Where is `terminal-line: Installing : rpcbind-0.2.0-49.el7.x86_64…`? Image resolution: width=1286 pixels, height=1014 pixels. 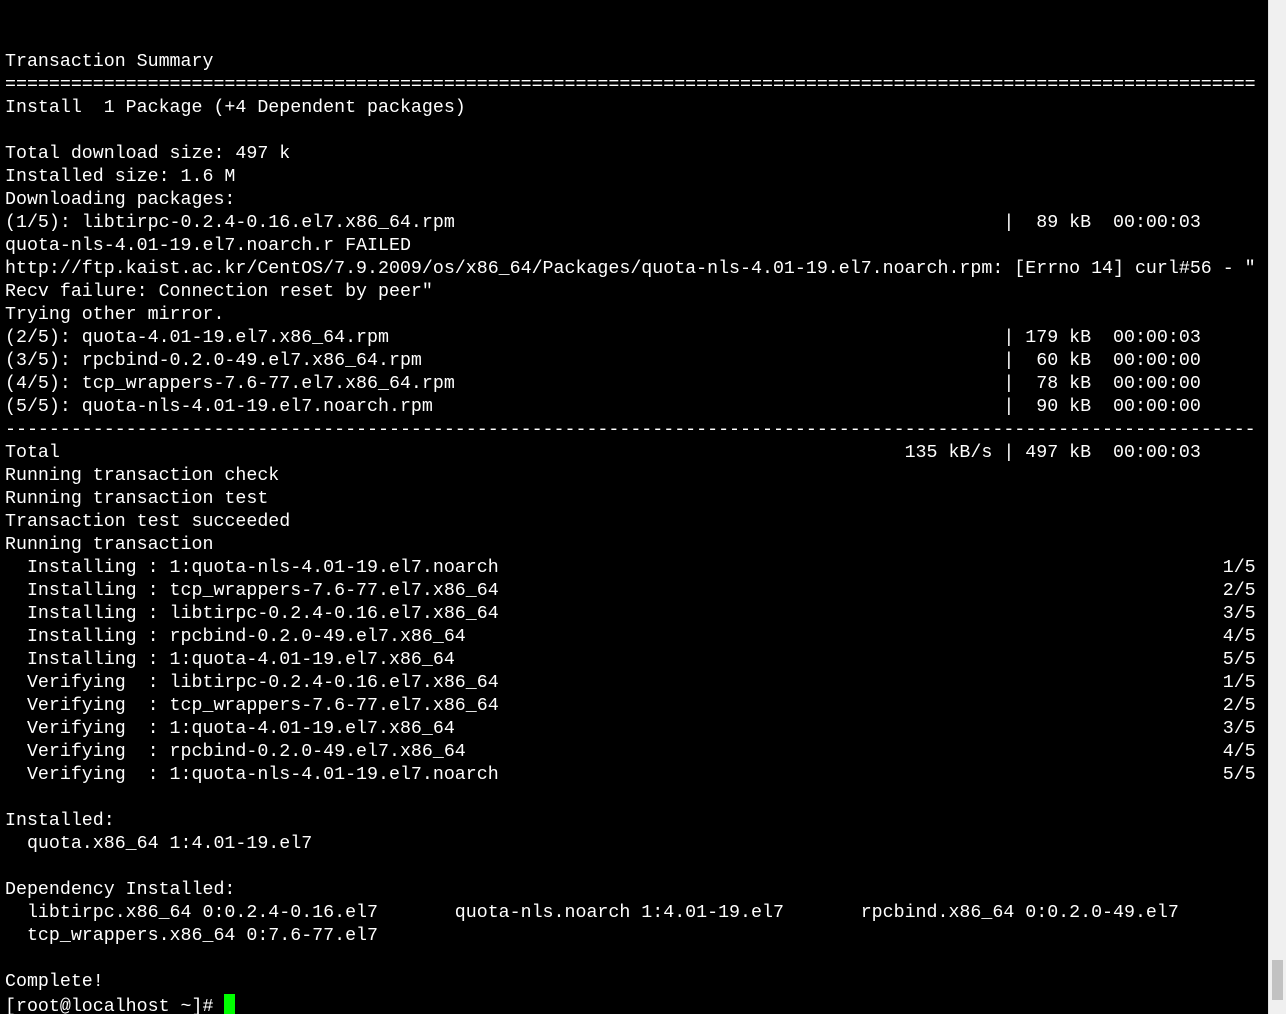 terminal-line: Installing : rpcbind-0.2.0-49.el7.x86_64… is located at coordinates (630, 637).